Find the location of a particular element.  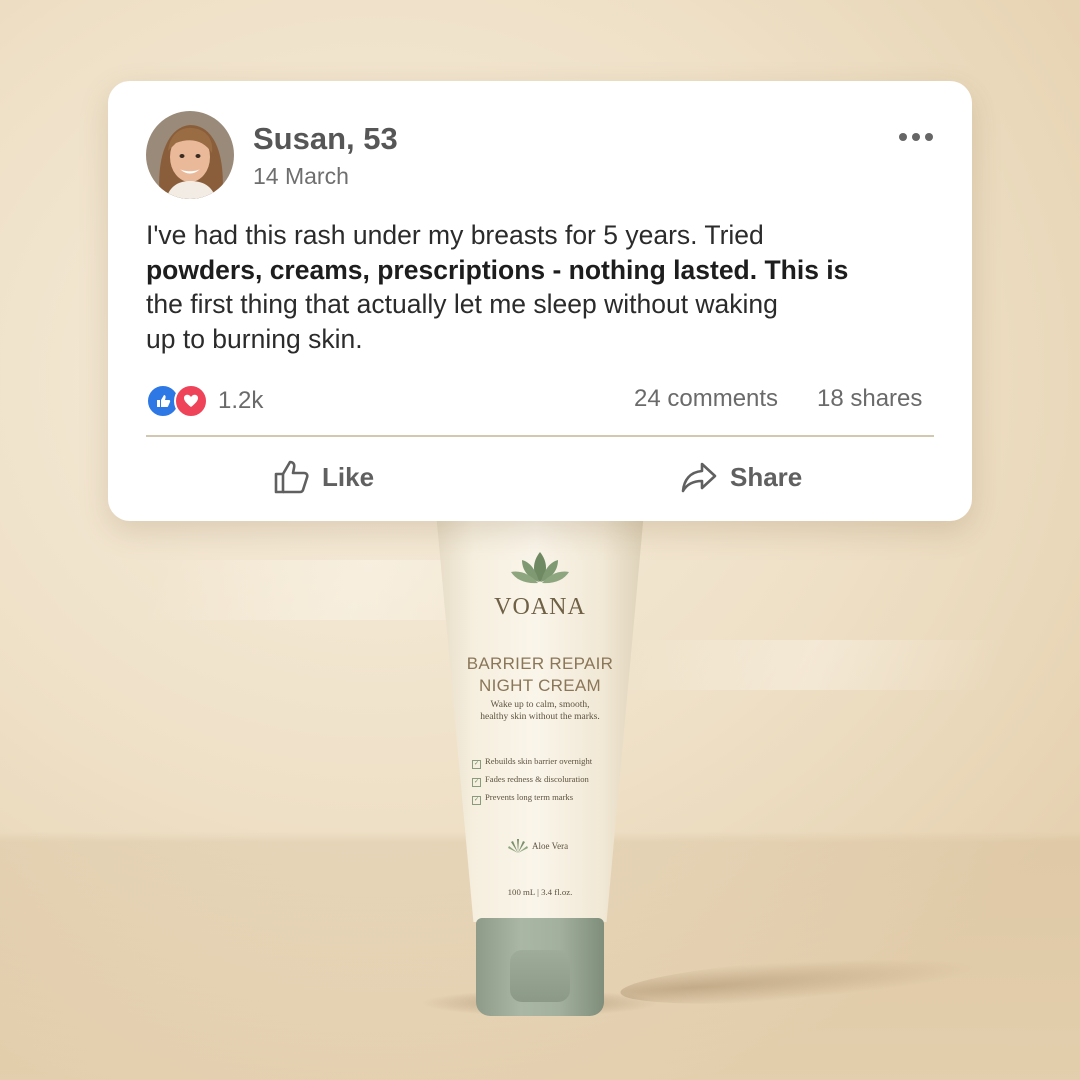

post-body-line: up to burning skin. is located at coordinates (254, 338).